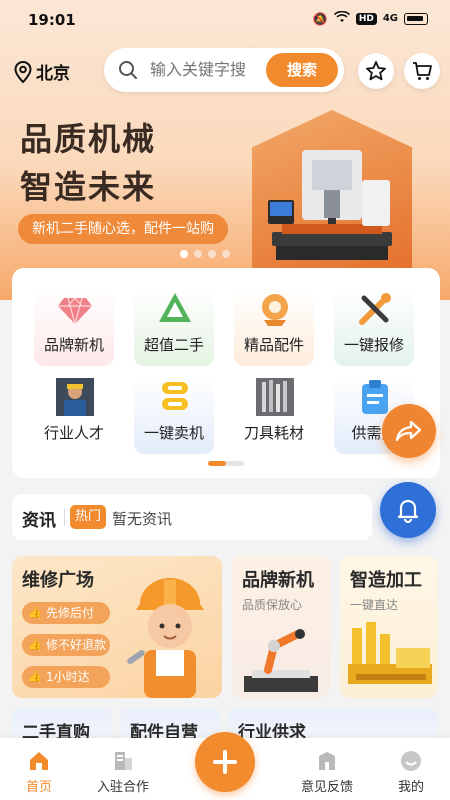 This screenshot has height=800, width=450. What do you see at coordinates (123, 761) in the screenshot?
I see `building-icon` at bounding box center [123, 761].